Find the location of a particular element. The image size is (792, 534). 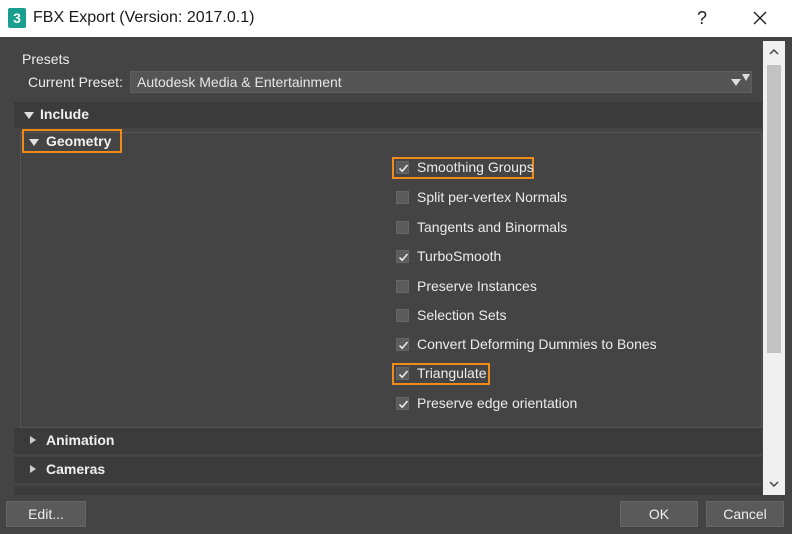

geometry-option: Triangulate is located at coordinates (441, 374).